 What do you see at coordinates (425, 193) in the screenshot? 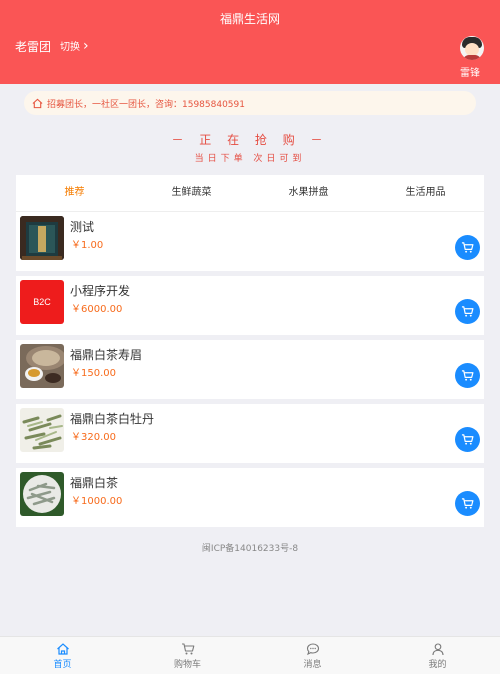
I see `tab-daily-goods: 生活用品` at bounding box center [425, 193].